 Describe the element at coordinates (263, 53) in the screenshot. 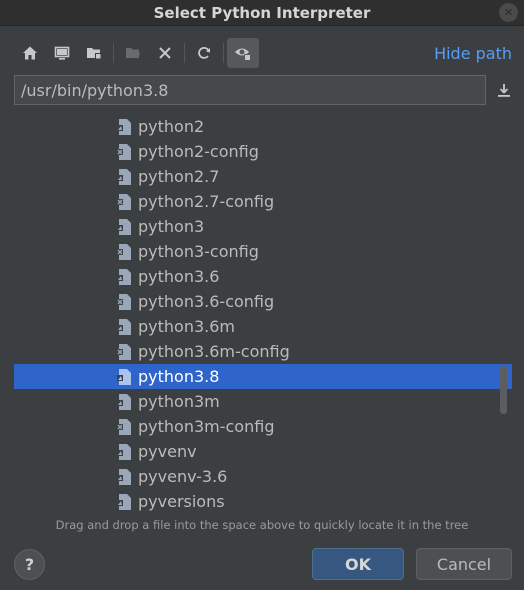

I see `toolbar: Hide path` at that location.